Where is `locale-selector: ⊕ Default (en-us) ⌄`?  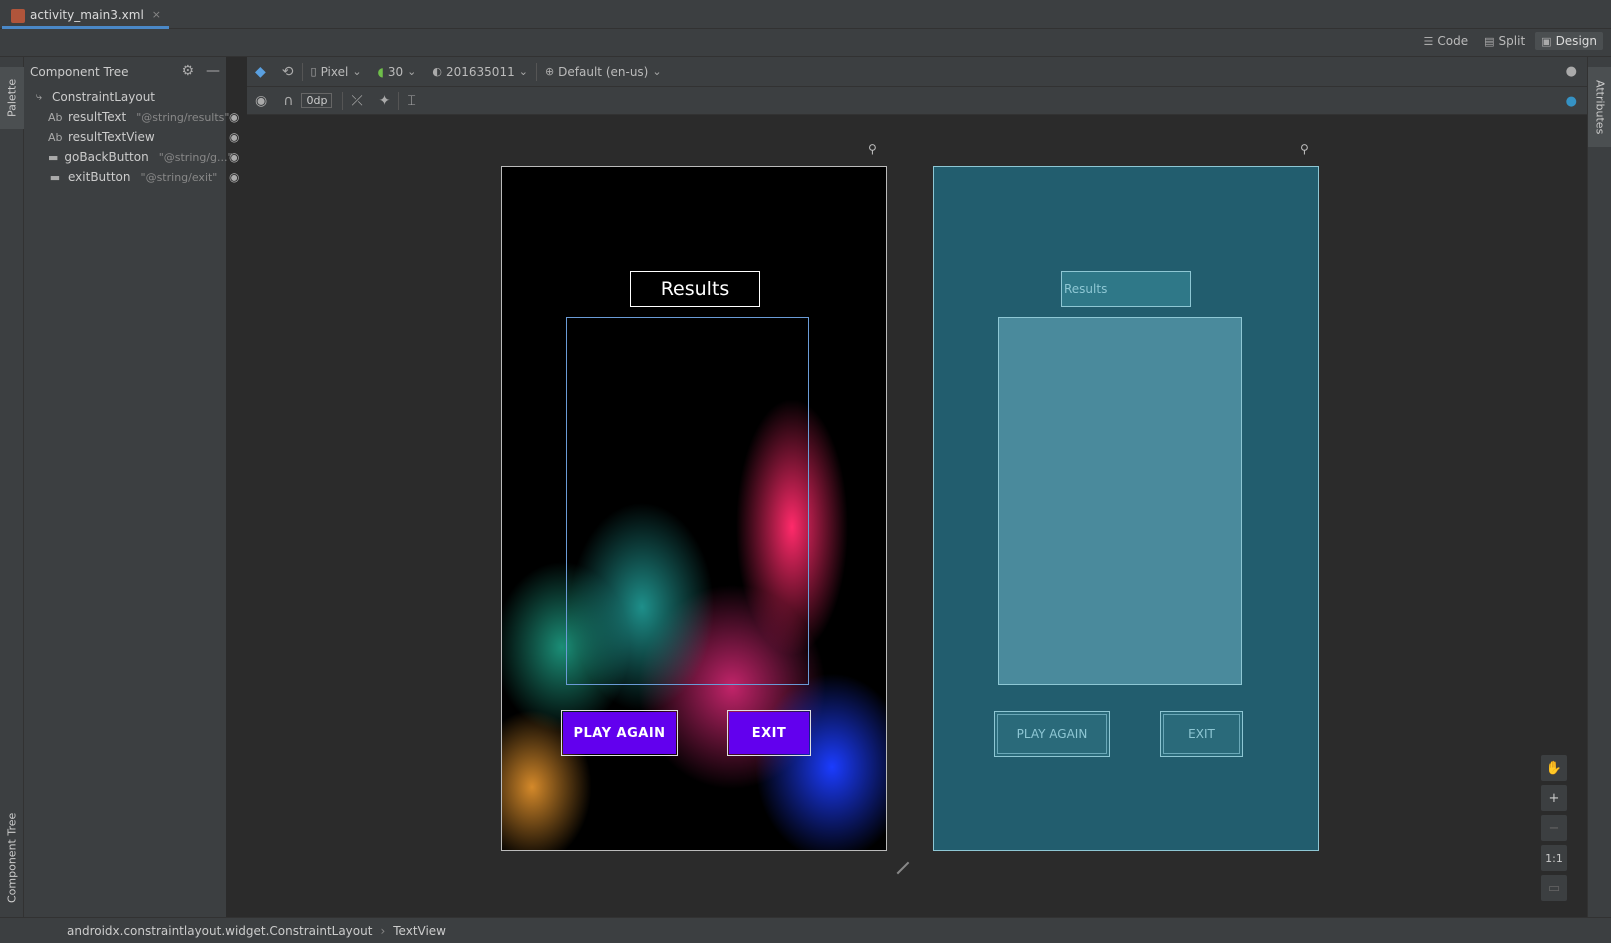 locale-selector: ⊕ Default (en-us) ⌄ is located at coordinates (603, 71).